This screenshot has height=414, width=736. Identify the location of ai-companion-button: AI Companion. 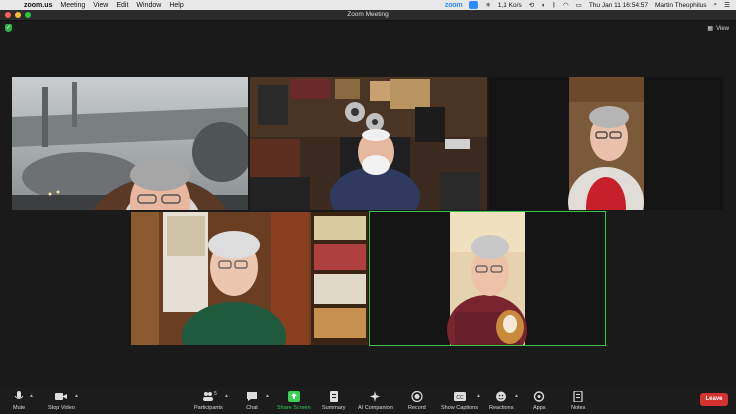
(375, 401).